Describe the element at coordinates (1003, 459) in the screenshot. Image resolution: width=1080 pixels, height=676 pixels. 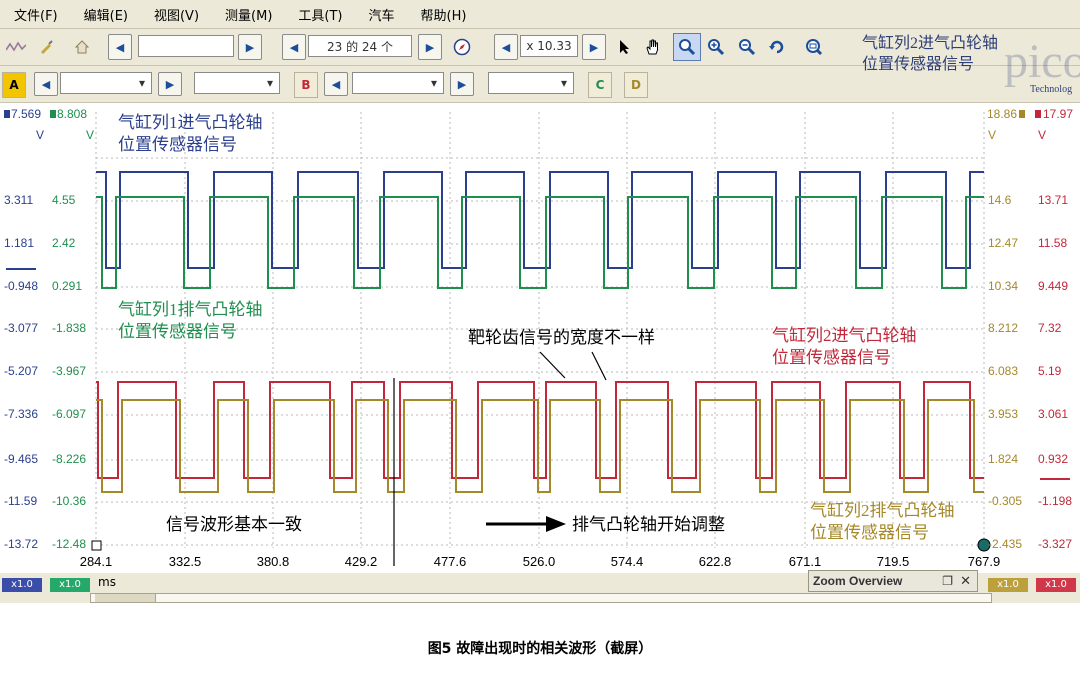
I see `axis-c-tick: 1.824` at that location.